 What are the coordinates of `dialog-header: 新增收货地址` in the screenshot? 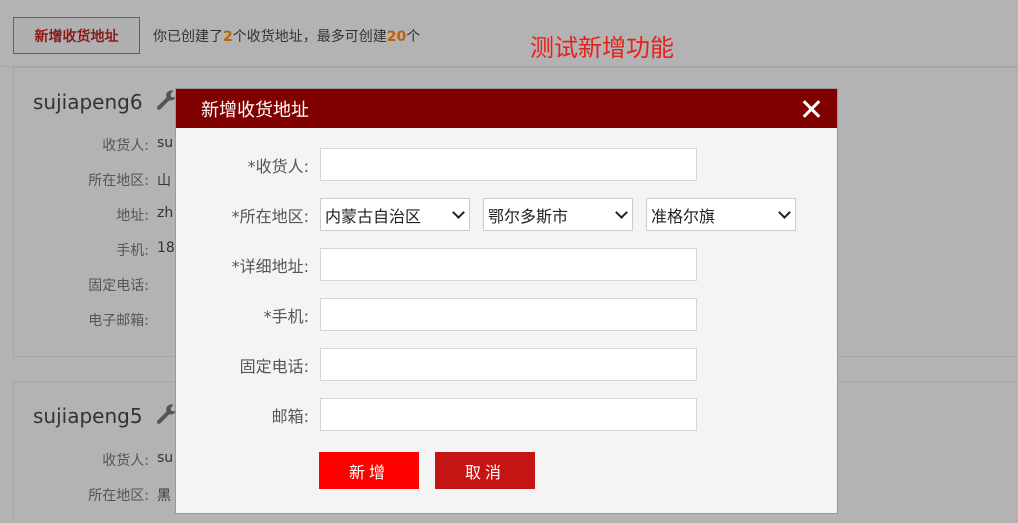 It's located at (506, 108).